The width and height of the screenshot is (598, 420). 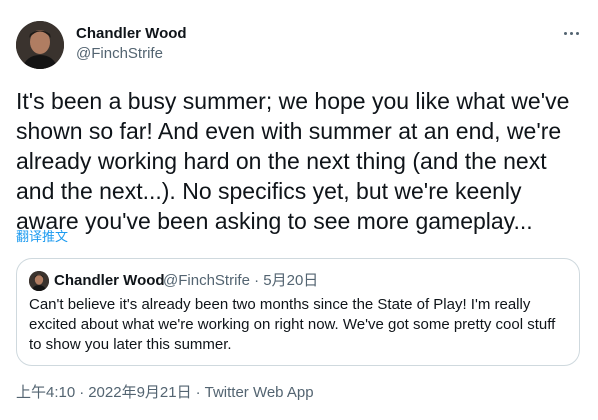 I want to click on quoted-author-handle: @FinchStrife, so click(x=206, y=280).